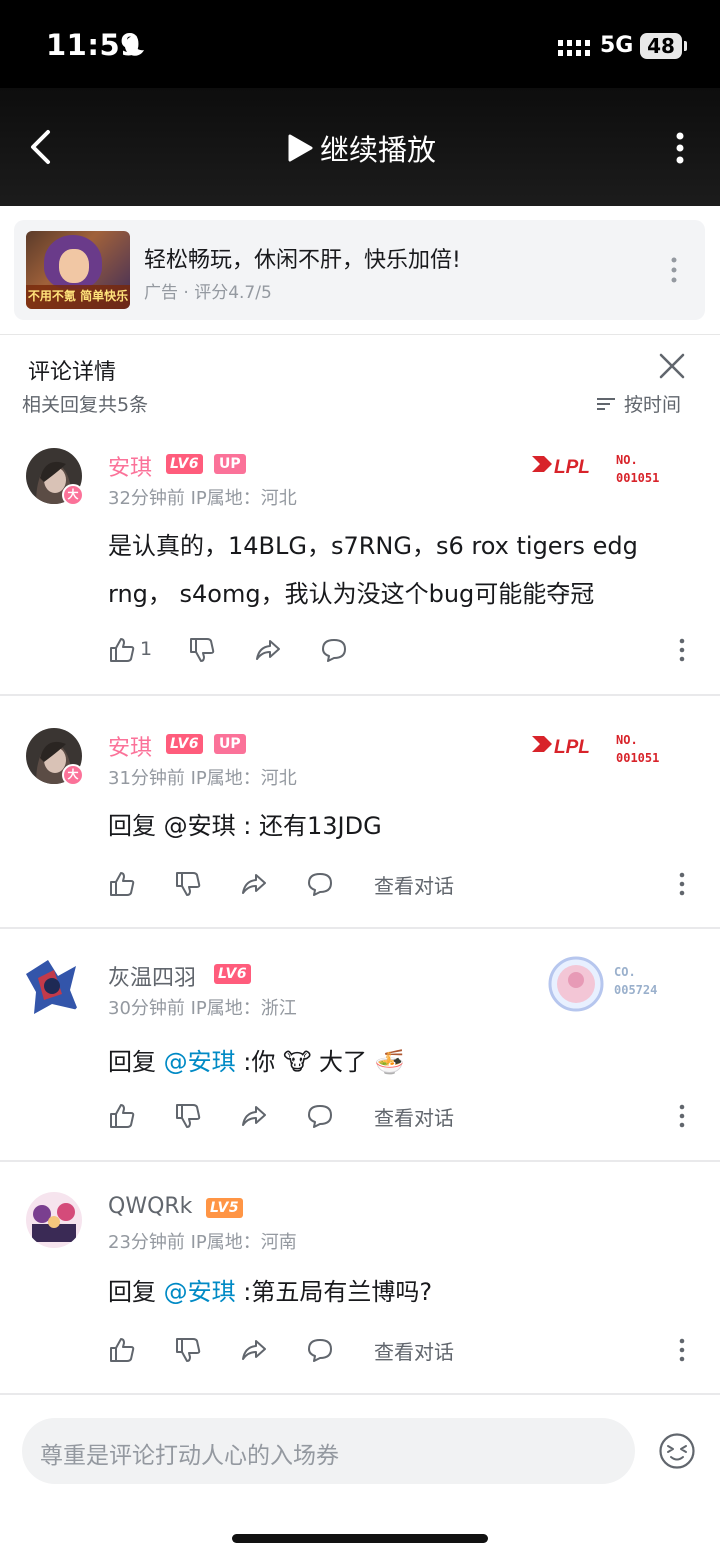 Image resolution: width=720 pixels, height=1558 pixels. I want to click on fan-badge-number: 005724, so click(635, 990).